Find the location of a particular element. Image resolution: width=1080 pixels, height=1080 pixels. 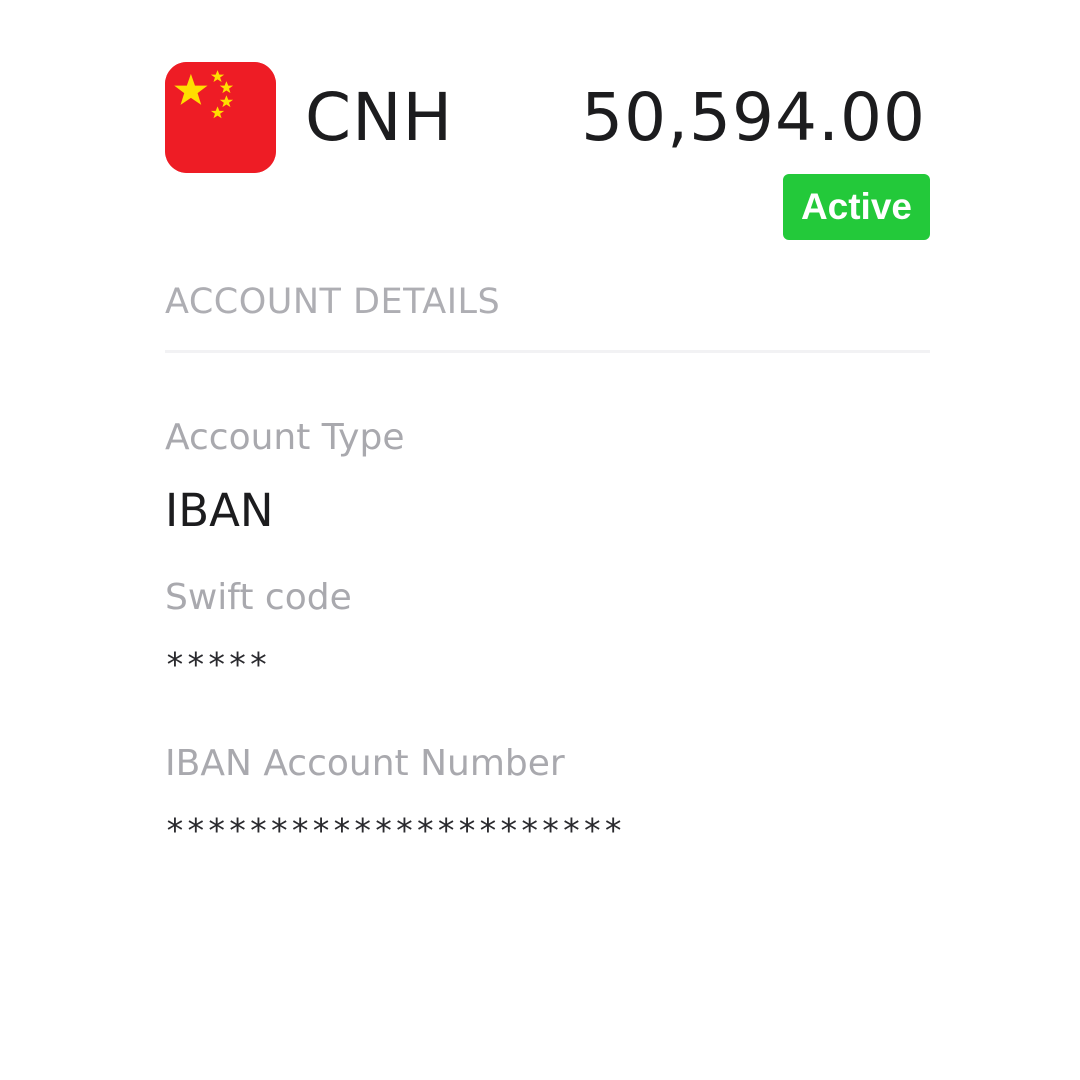

account-type-label: Account Type is located at coordinates (285, 437).